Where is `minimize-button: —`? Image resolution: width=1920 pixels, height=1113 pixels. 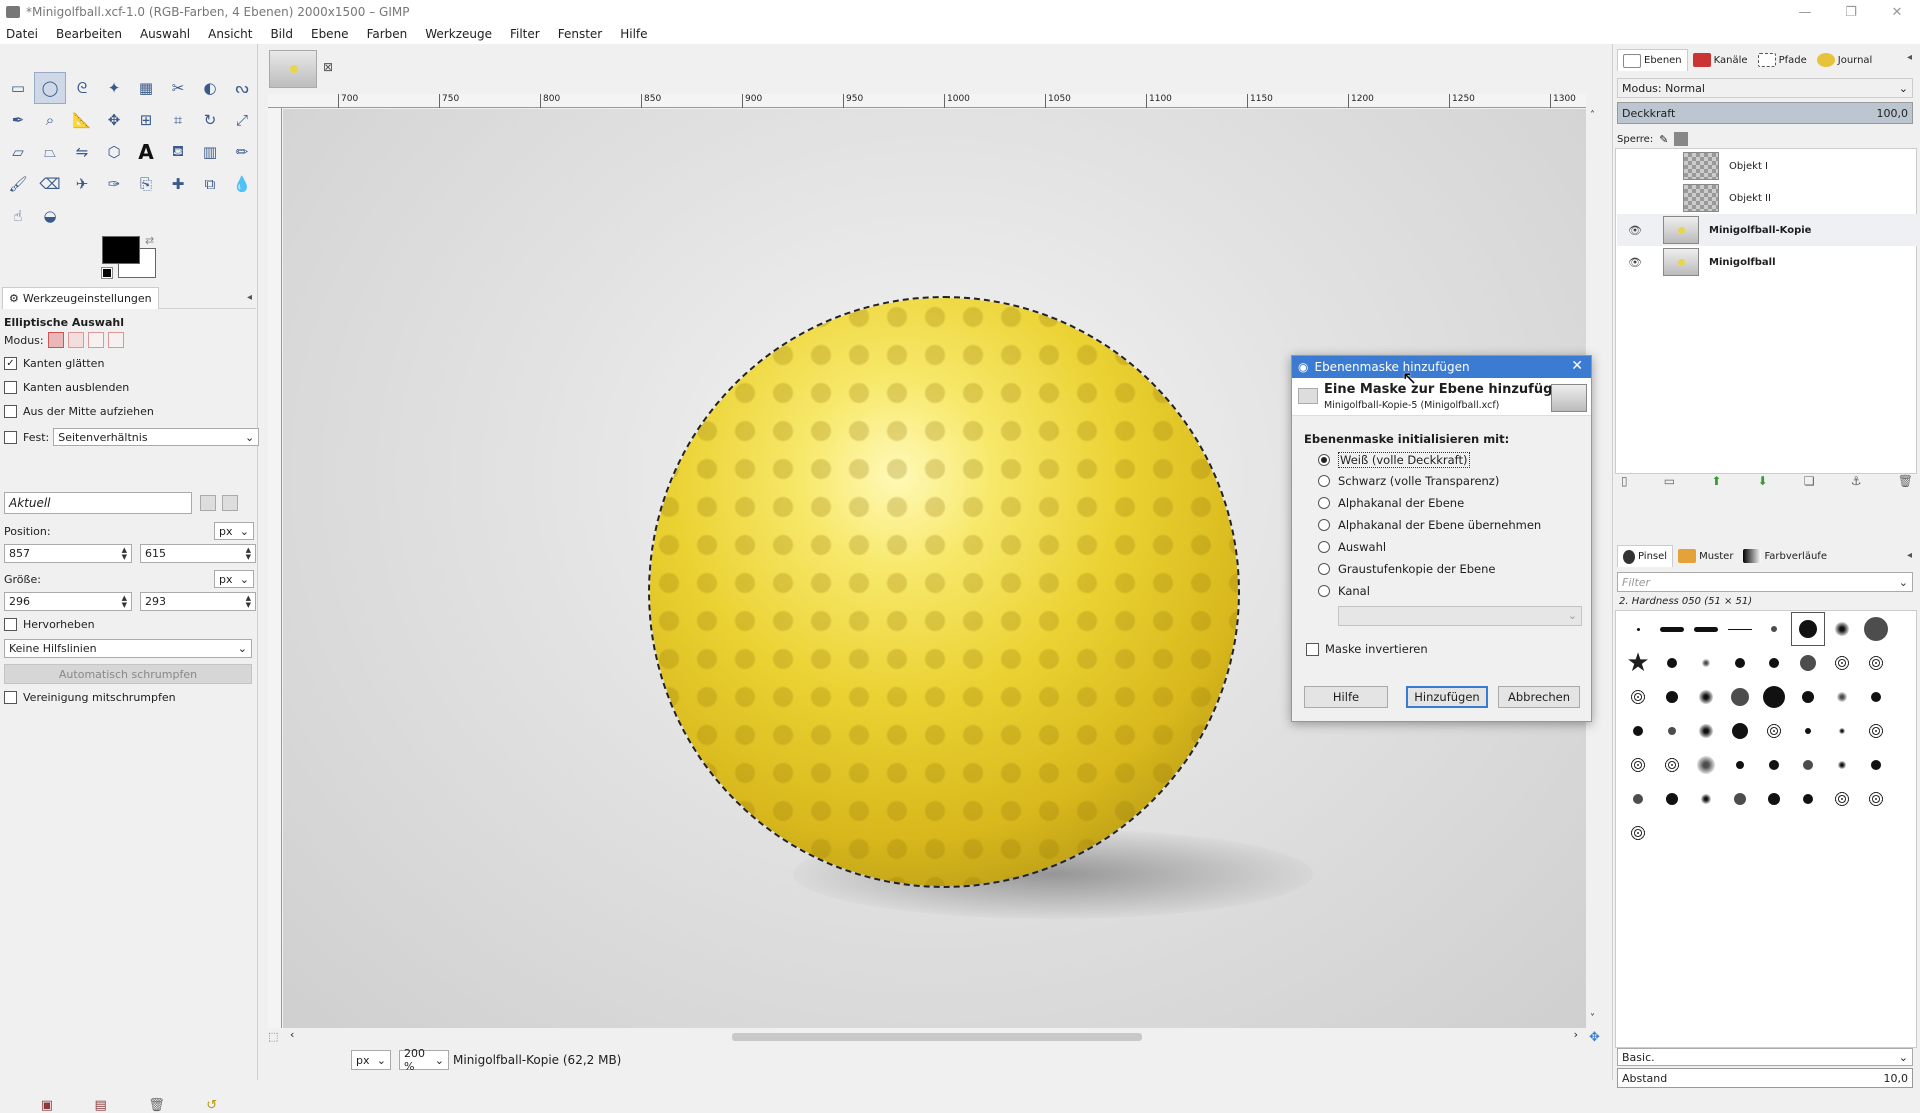
minimize-button: — is located at coordinates (1805, 12).